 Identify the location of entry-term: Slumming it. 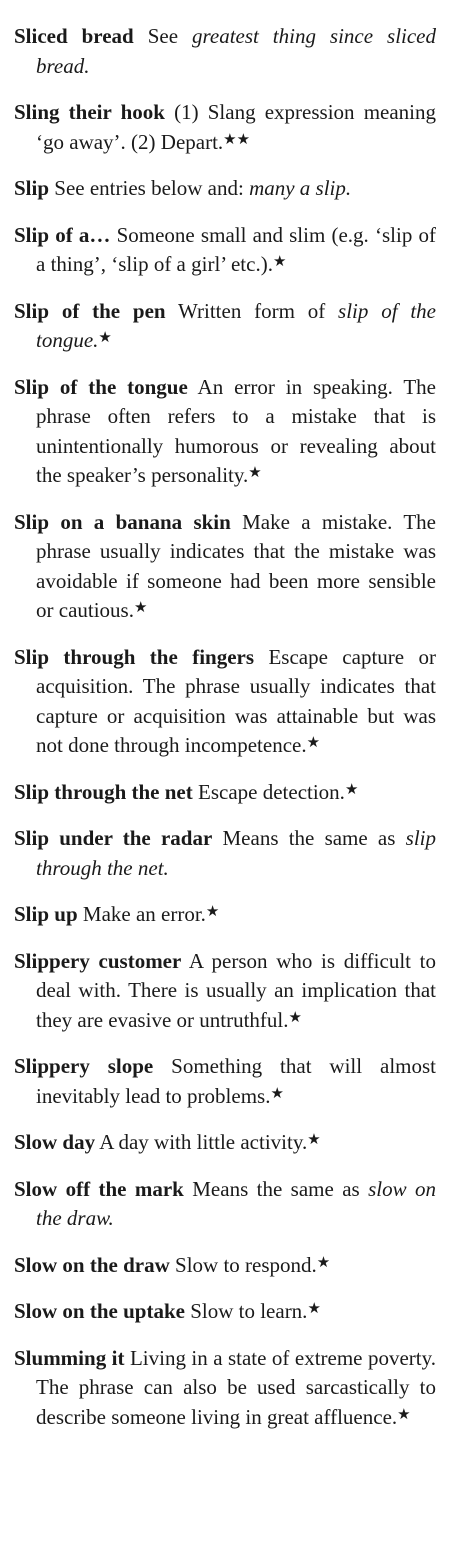
(69, 1357).